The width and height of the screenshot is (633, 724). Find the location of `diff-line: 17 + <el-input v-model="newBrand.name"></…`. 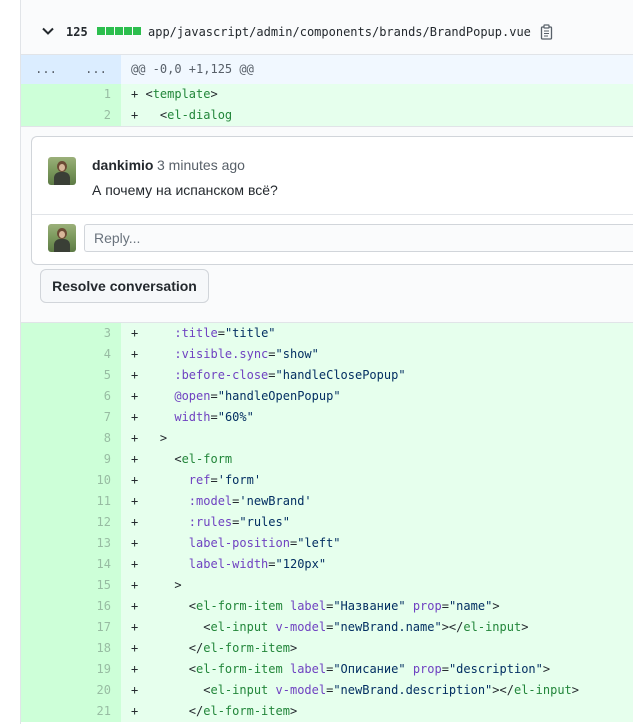

diff-line: 17 + <el-input v-model="newBrand.name"></… is located at coordinates (327, 627).